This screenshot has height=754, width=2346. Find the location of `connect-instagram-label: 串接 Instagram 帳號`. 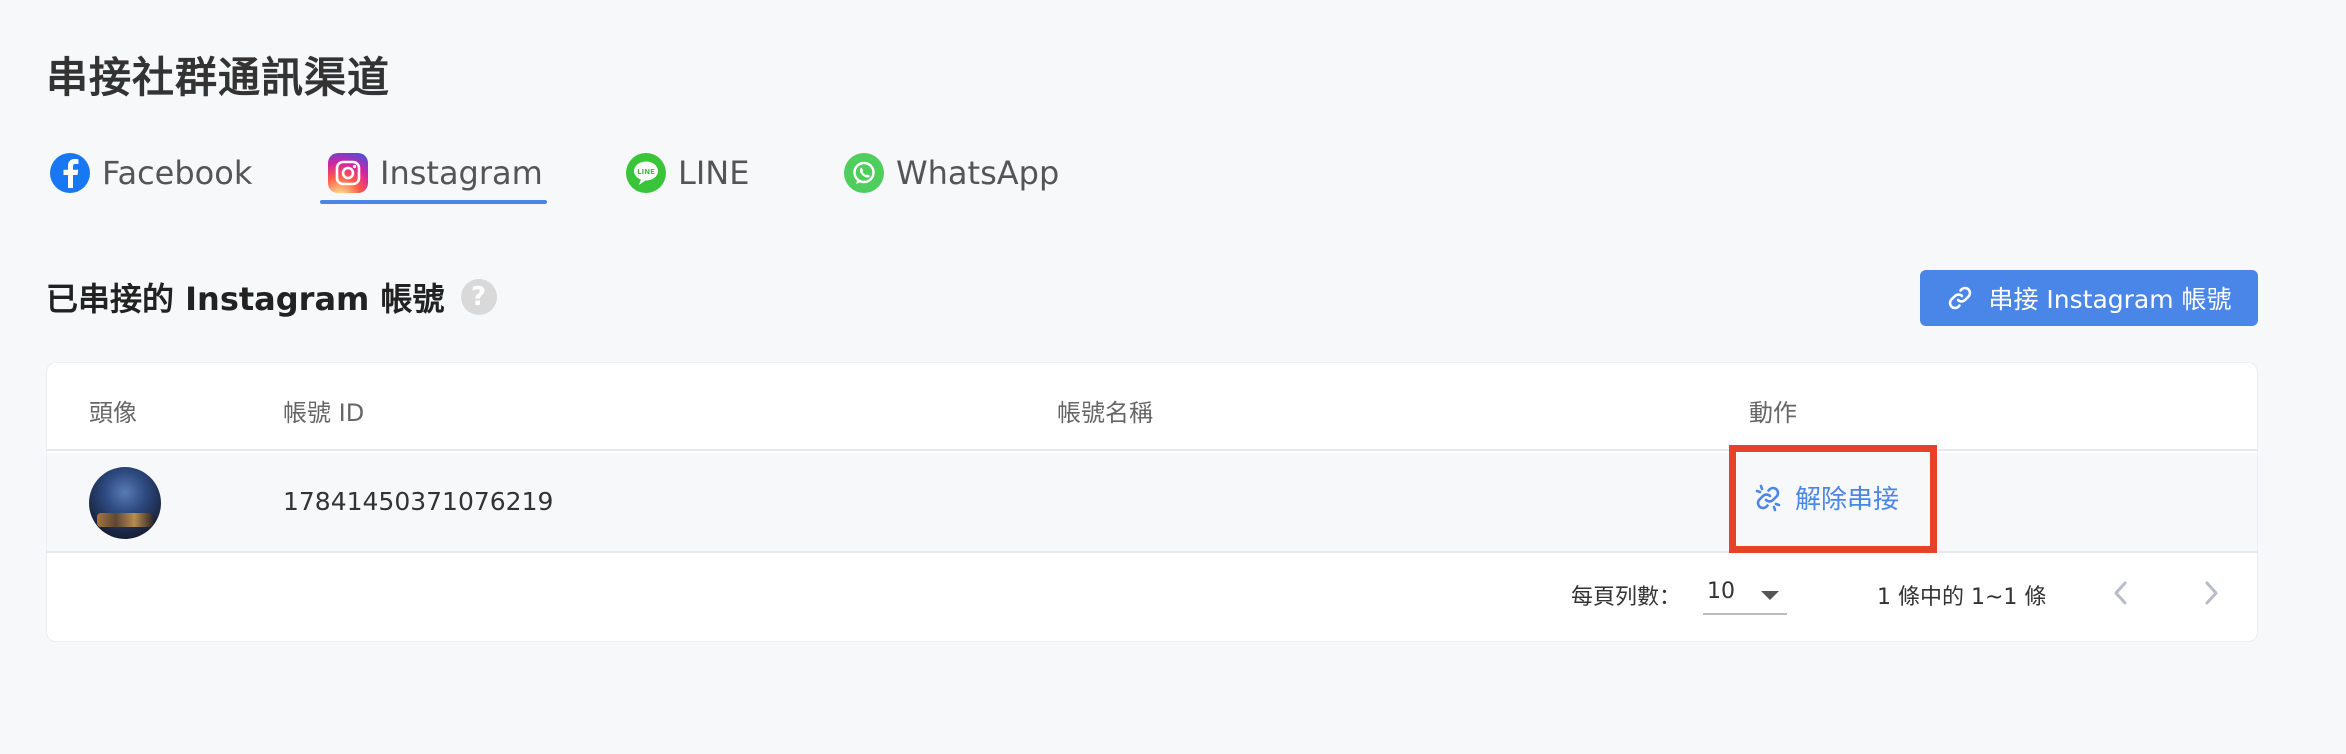

connect-instagram-label: 串接 Instagram 帳號 is located at coordinates (2110, 299).